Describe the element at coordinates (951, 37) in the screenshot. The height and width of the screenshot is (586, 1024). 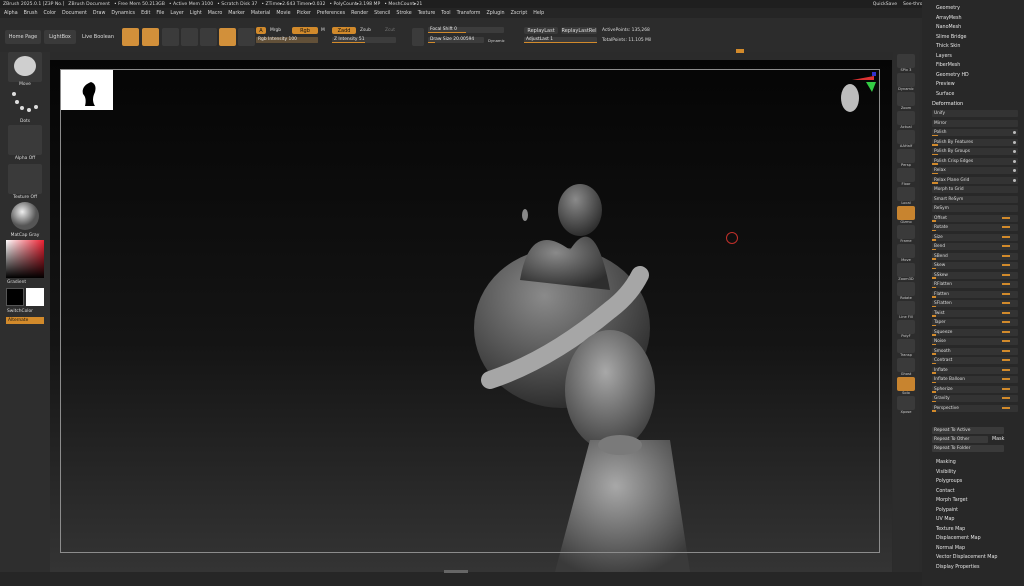
I see `palette-item-slime-bridge: Slime Bridge` at that location.